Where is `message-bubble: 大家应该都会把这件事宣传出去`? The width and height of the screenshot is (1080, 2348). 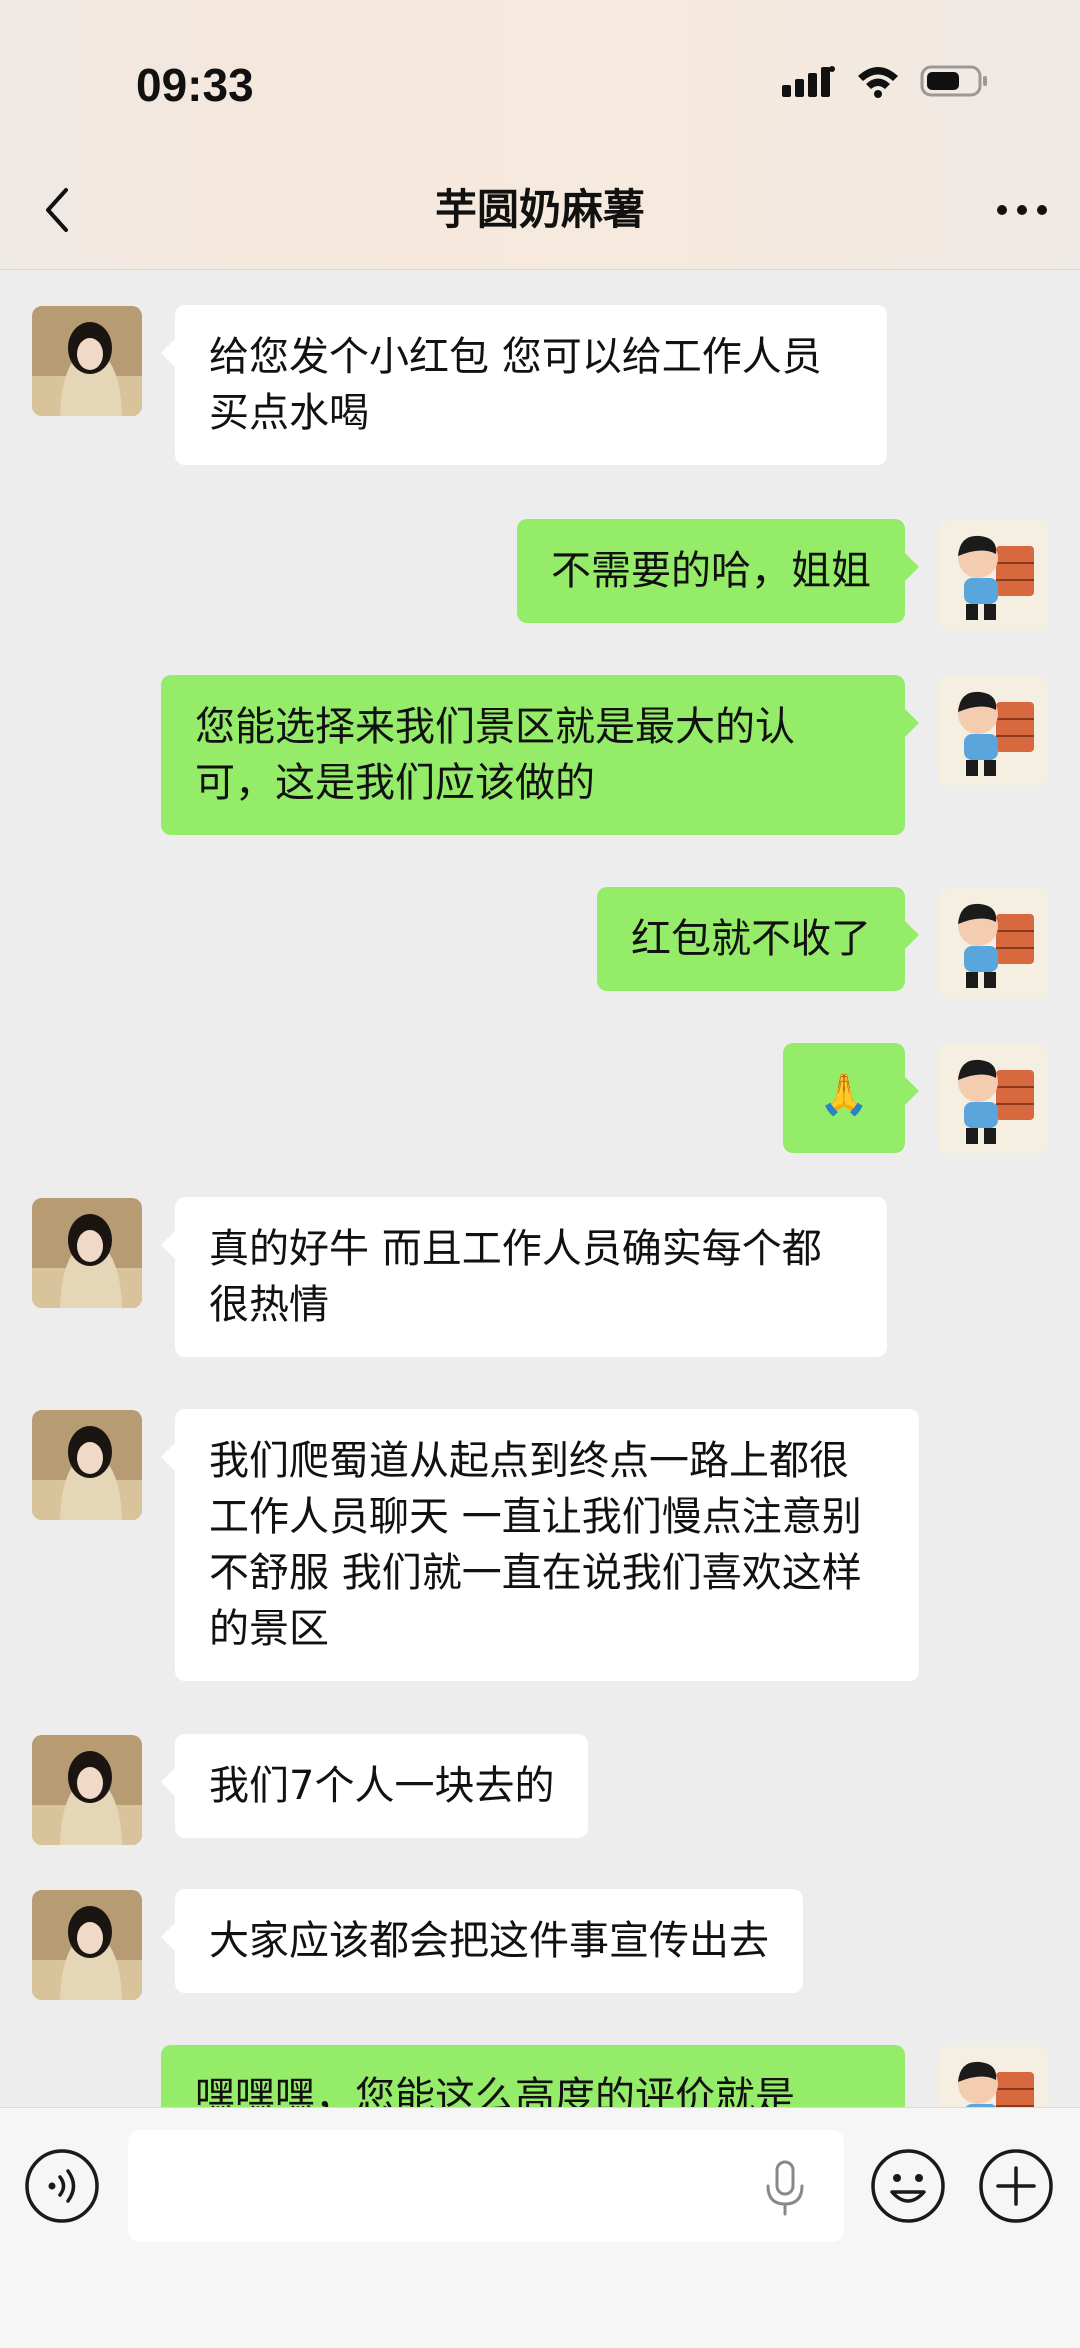 message-bubble: 大家应该都会把这件事宣传出去 is located at coordinates (482, 1941).